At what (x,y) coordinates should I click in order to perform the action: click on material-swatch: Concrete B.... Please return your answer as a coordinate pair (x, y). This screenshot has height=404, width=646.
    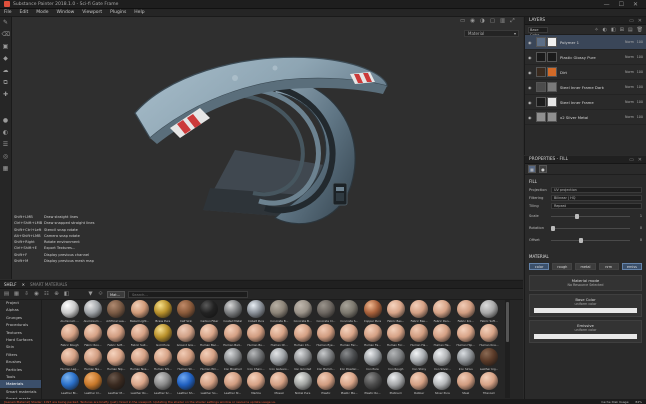
    Looking at the image, I should click on (279, 312).